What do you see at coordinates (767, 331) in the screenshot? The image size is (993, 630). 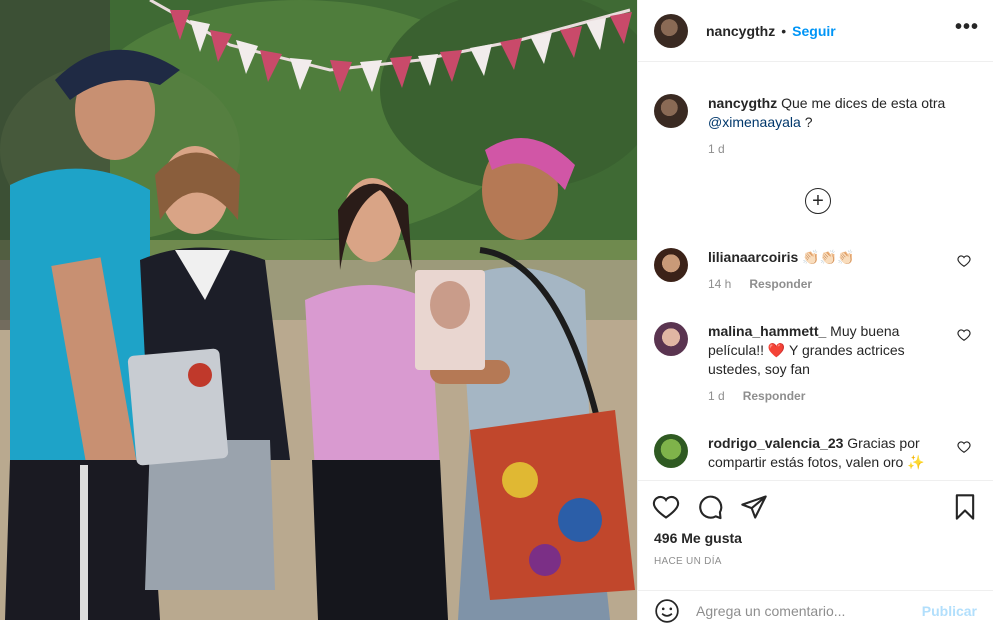 I see `comment-username: malina_hammett_` at bounding box center [767, 331].